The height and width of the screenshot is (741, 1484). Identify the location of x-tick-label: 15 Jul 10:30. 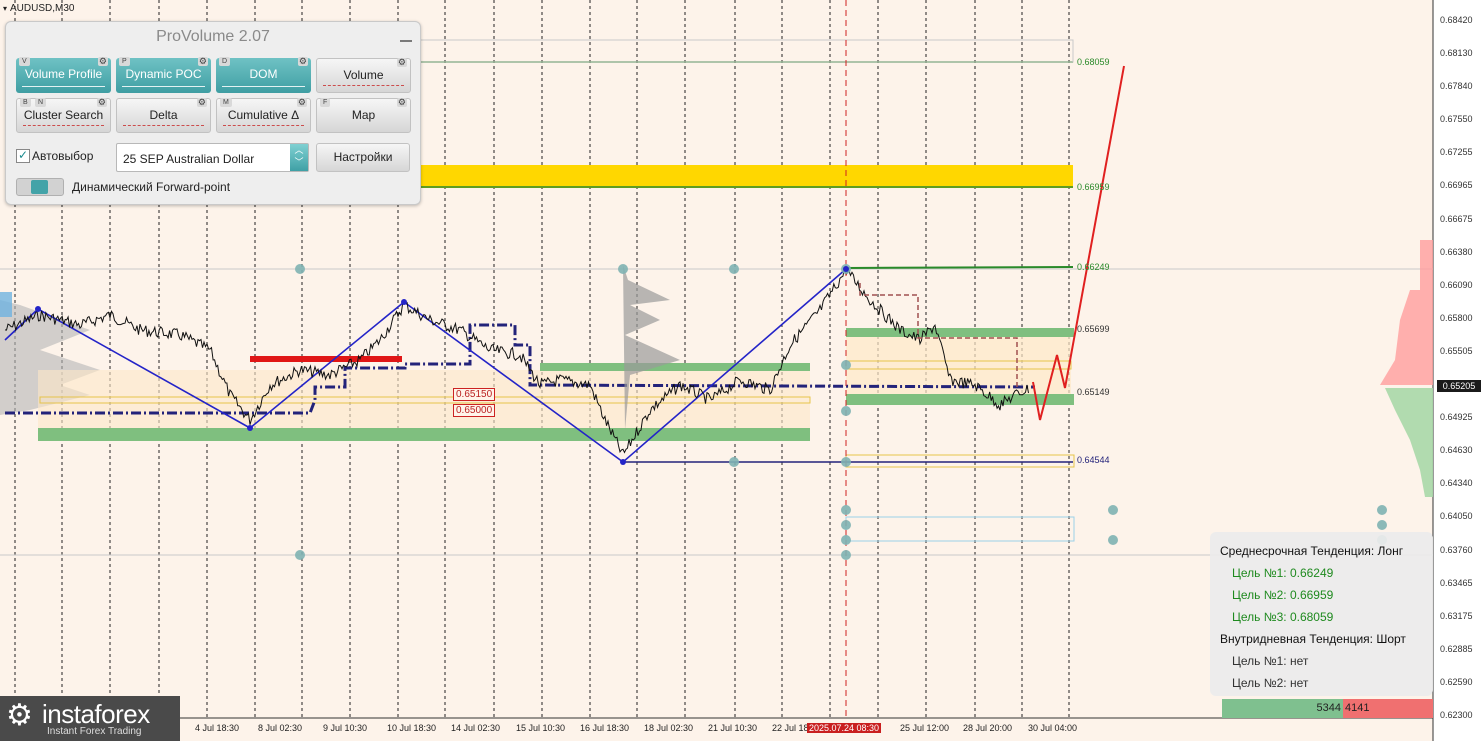
(541, 728).